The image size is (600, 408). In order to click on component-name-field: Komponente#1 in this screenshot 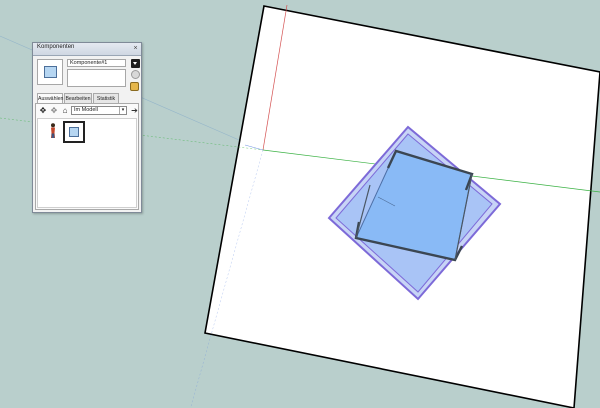, I will do `click(96, 63)`.